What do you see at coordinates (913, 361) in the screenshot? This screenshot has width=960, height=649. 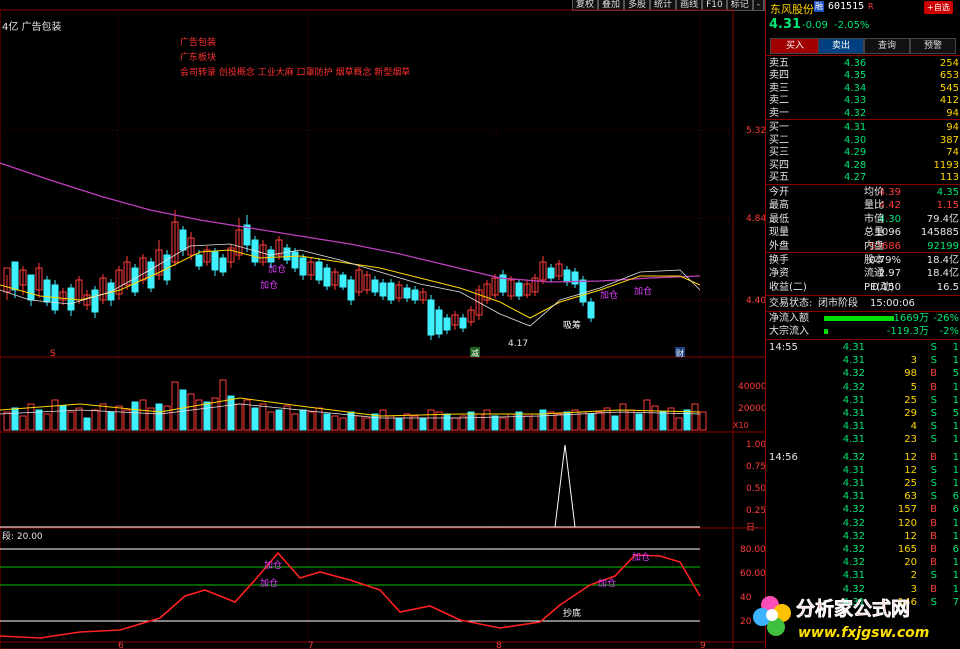 I see `tick-volume: 3` at bounding box center [913, 361].